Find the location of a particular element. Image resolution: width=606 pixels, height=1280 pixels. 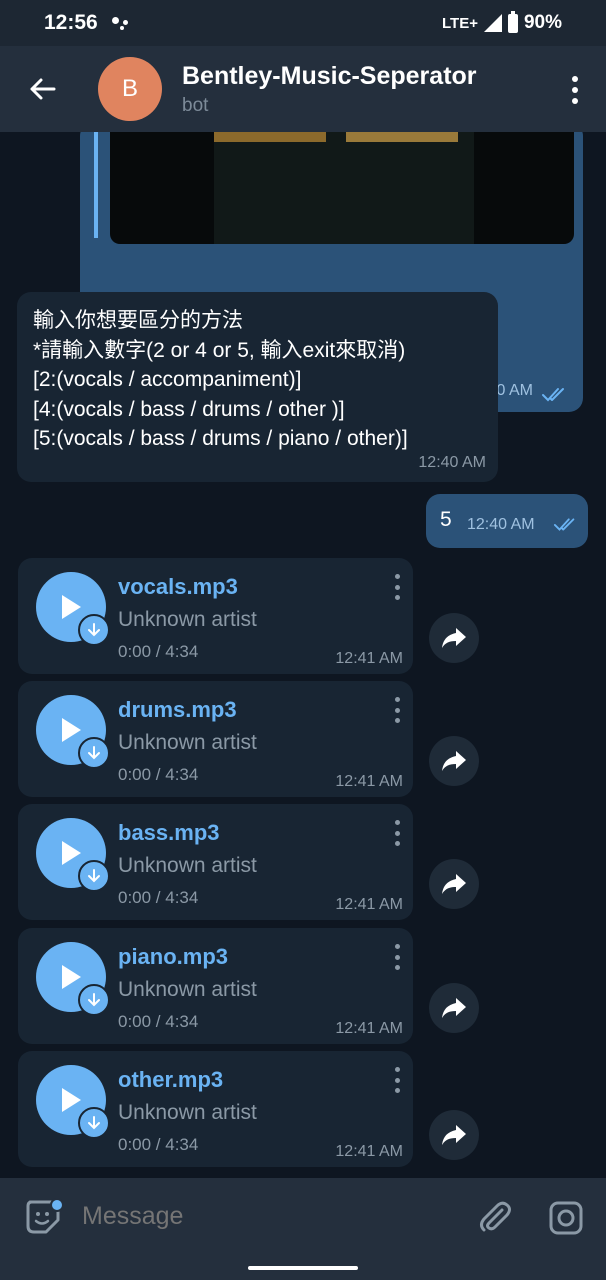

audio-title: other.mp3 is located at coordinates (171, 1079).